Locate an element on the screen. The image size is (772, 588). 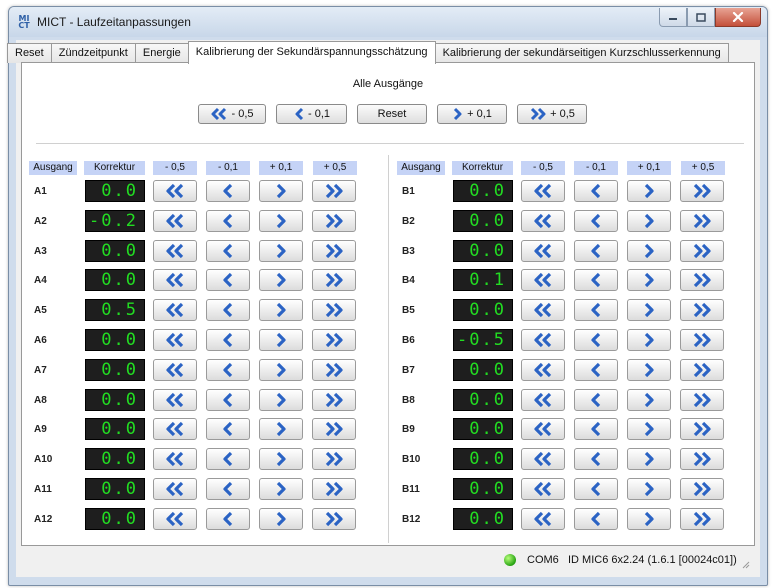
a10-plus-05-button is located at coordinates (334, 459).